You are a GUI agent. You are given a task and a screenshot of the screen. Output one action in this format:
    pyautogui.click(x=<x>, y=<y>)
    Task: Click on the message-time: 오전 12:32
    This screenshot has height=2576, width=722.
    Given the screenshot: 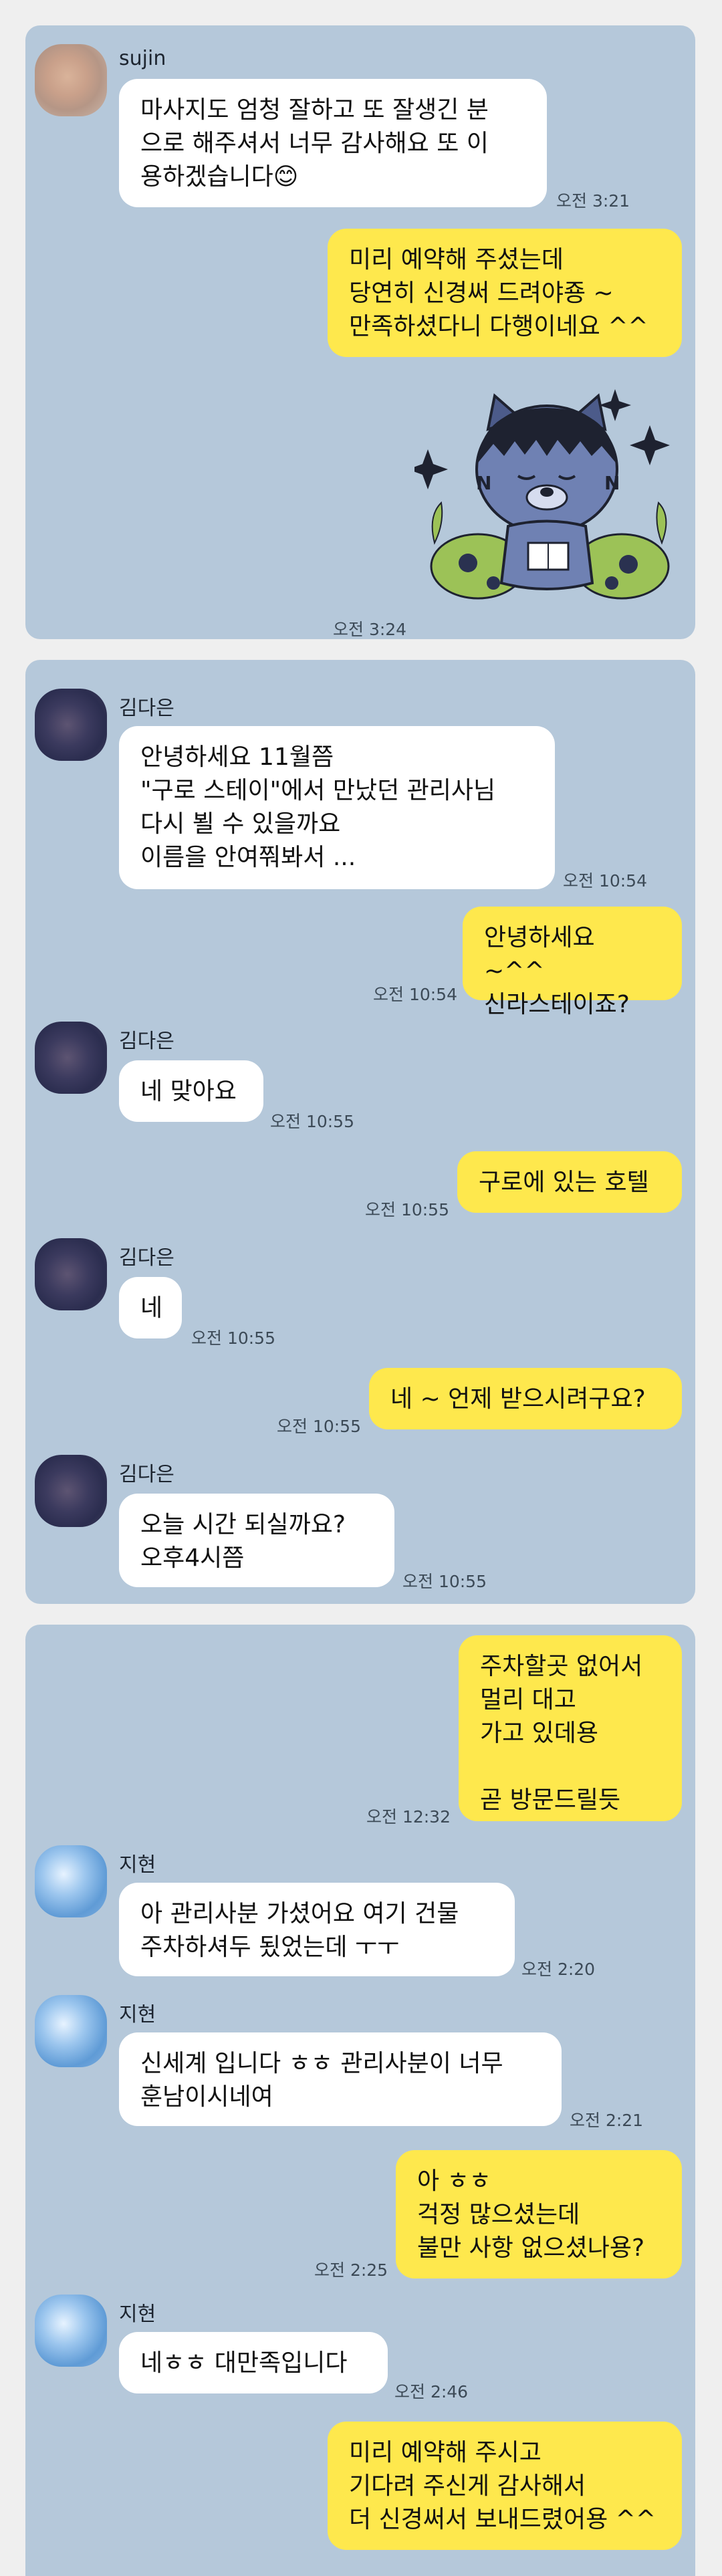 What is the action you would take?
    pyautogui.click(x=408, y=1817)
    